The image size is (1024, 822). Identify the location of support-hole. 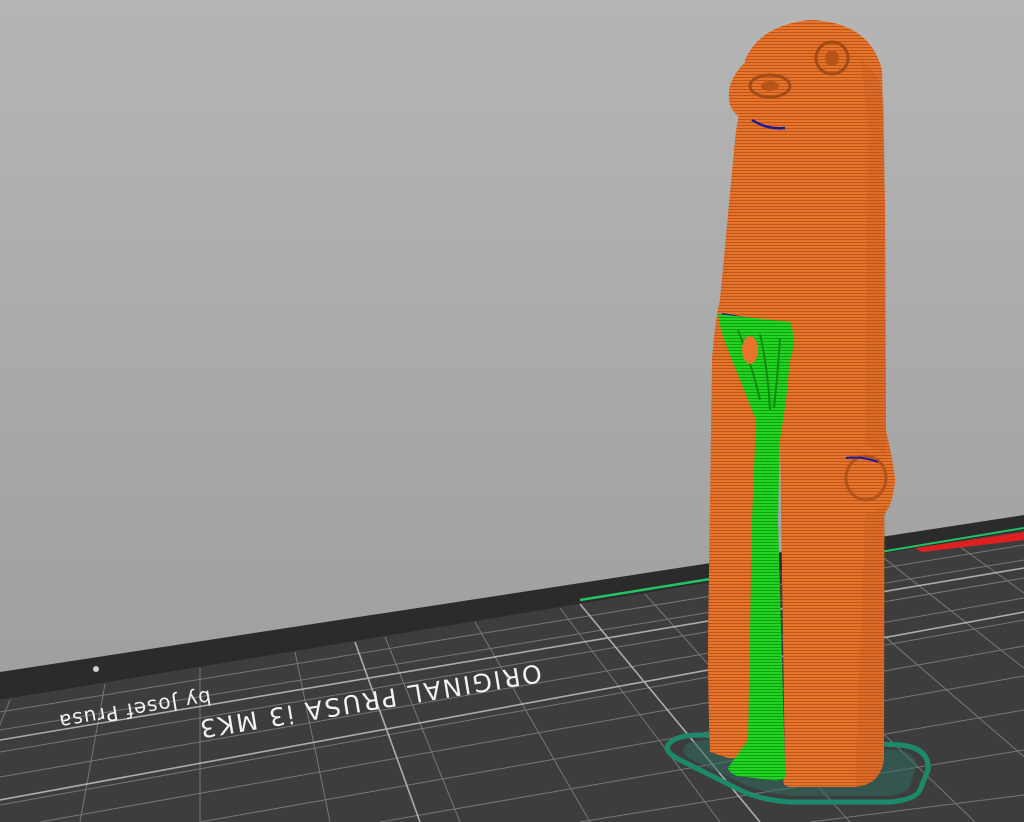
(750, 350).